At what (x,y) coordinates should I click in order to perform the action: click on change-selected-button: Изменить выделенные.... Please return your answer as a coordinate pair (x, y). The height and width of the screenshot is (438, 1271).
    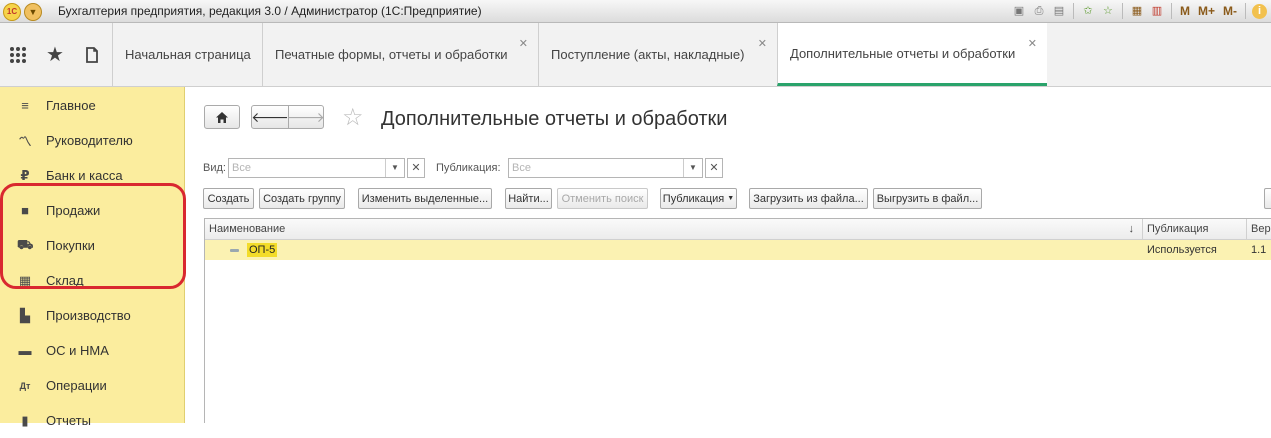
    Looking at the image, I should click on (425, 198).